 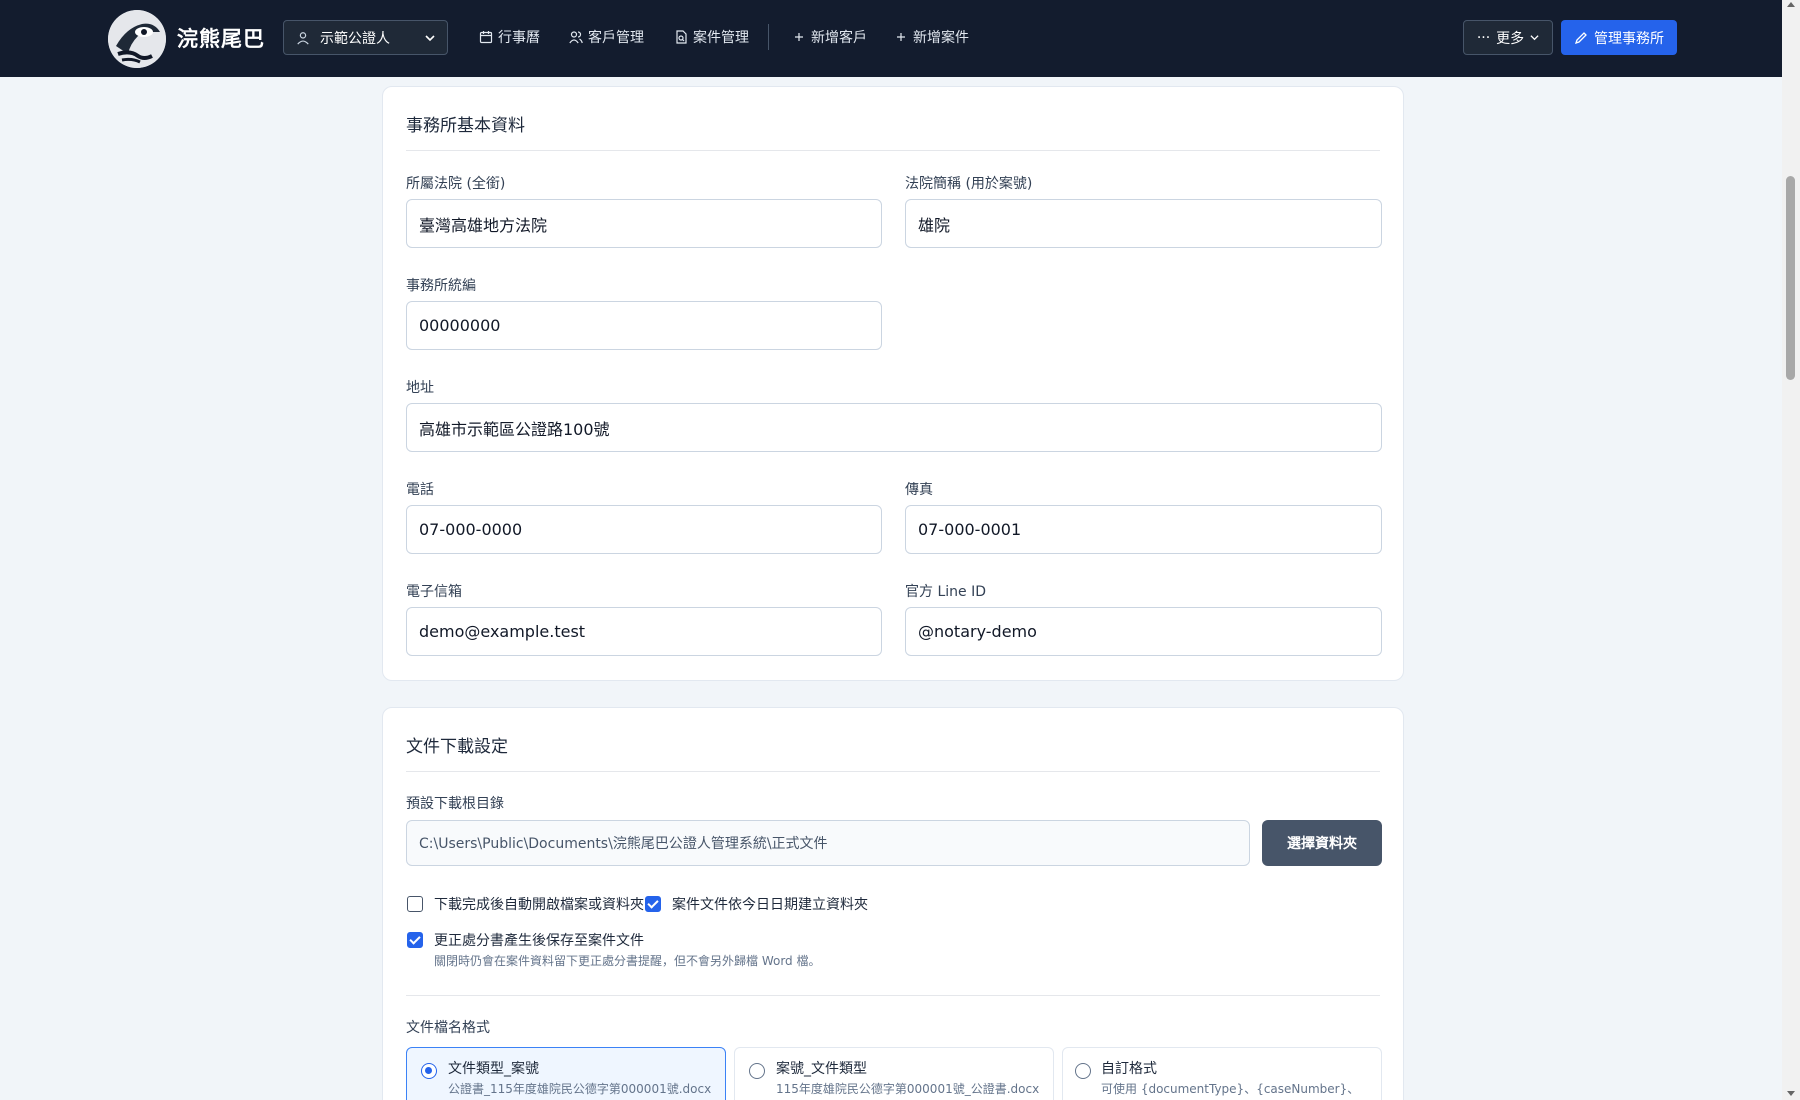 I want to click on user-icon, so click(x=303, y=38).